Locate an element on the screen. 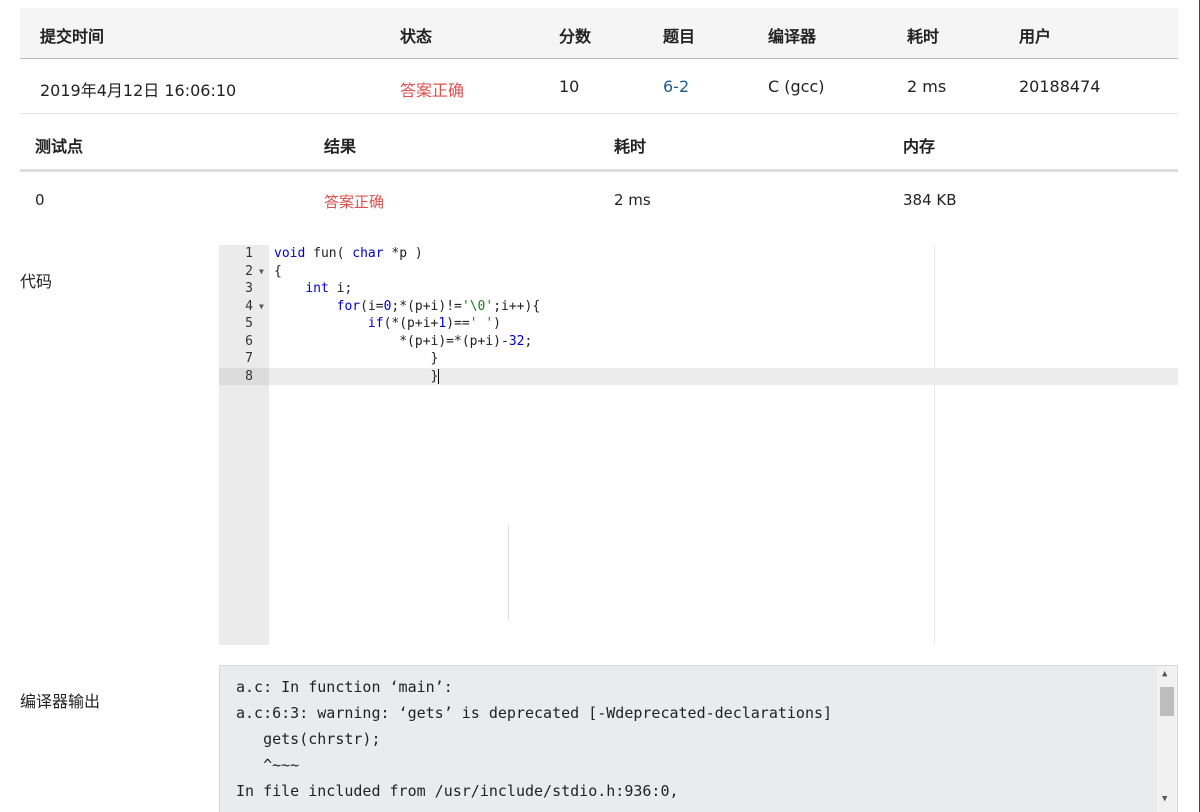  line-number: 4 is located at coordinates (249, 306).